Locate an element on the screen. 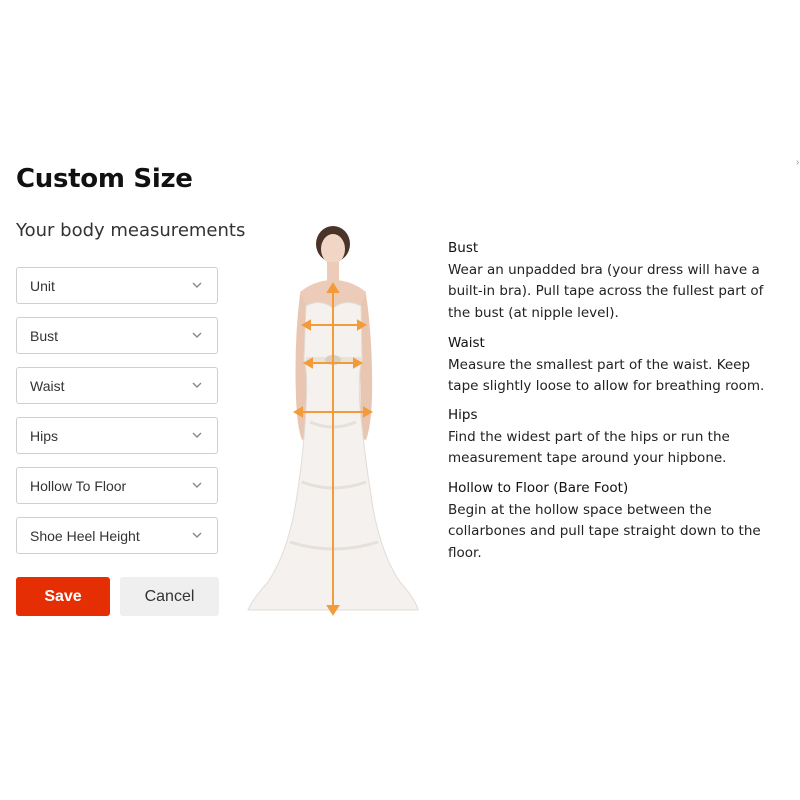 The height and width of the screenshot is (800, 800). bust-select-label: Bust is located at coordinates (44, 336).